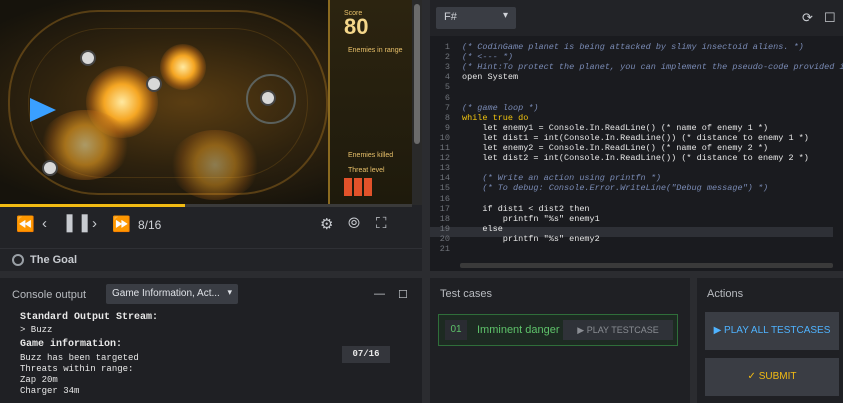 Image resolution: width=843 pixels, height=403 pixels. I want to click on code-line: if dist1 < dist2 then, so click(526, 208).